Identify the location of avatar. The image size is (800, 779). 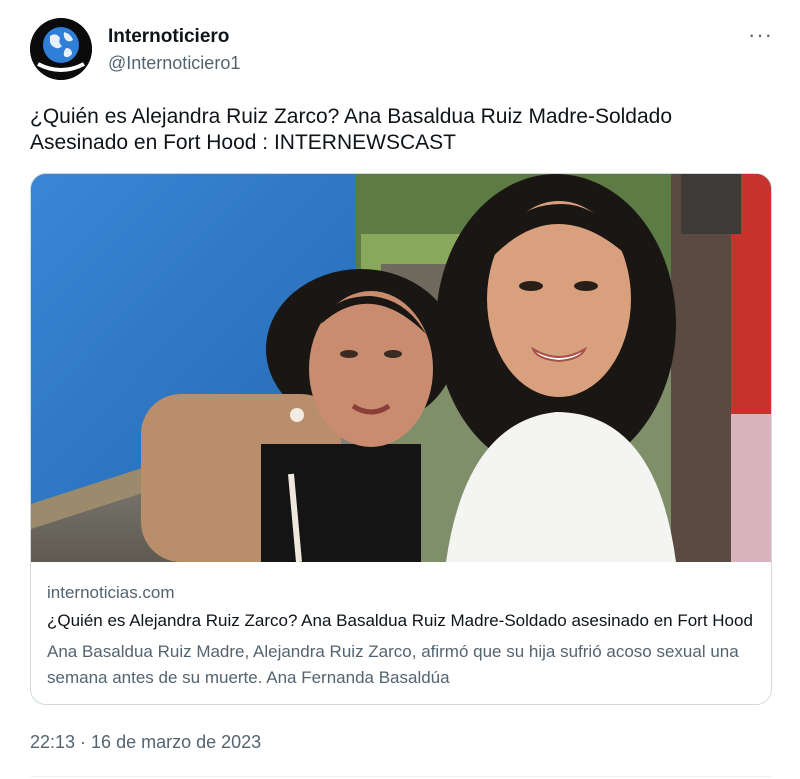
(61, 49).